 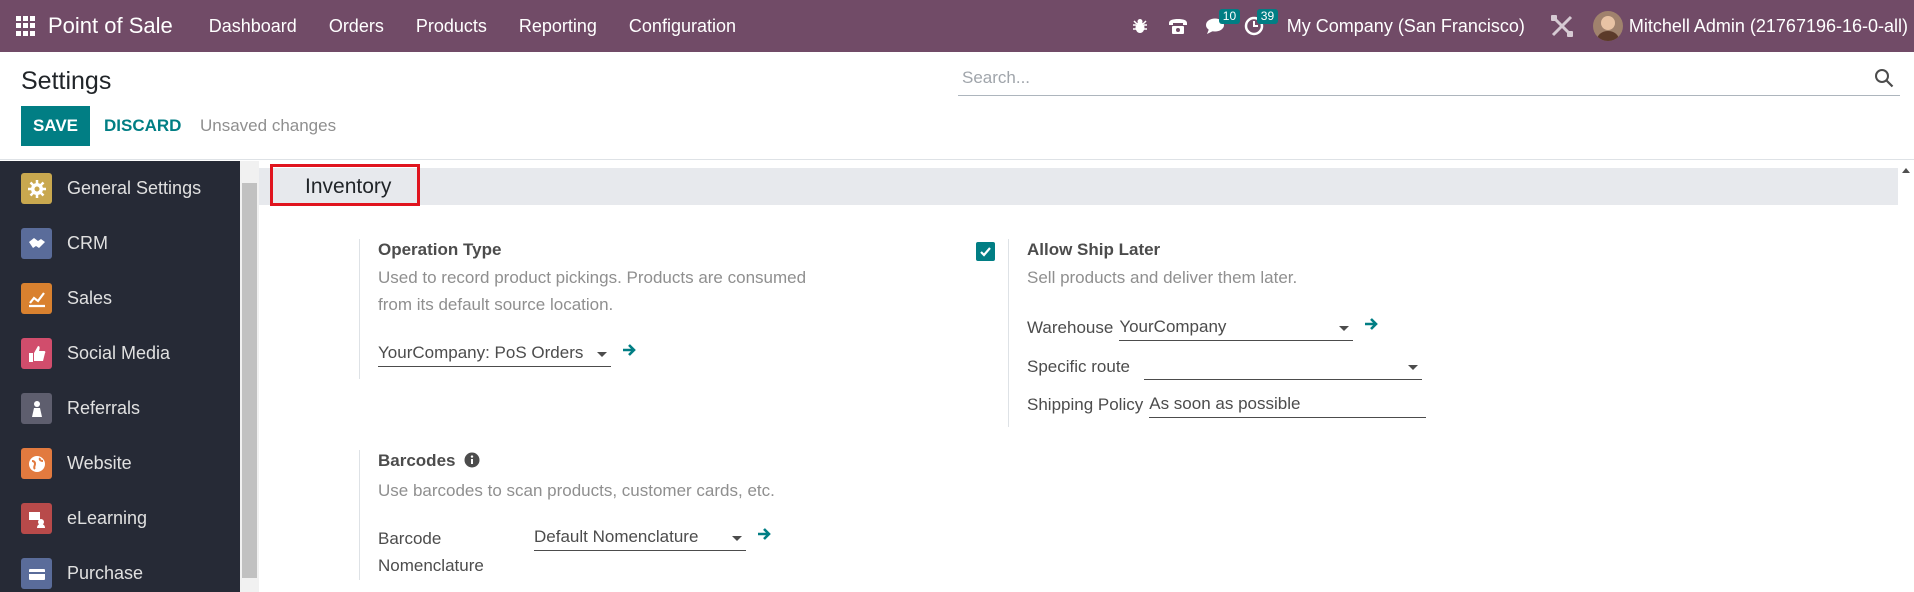 I want to click on app-name: Point of Sale, so click(x=110, y=26).